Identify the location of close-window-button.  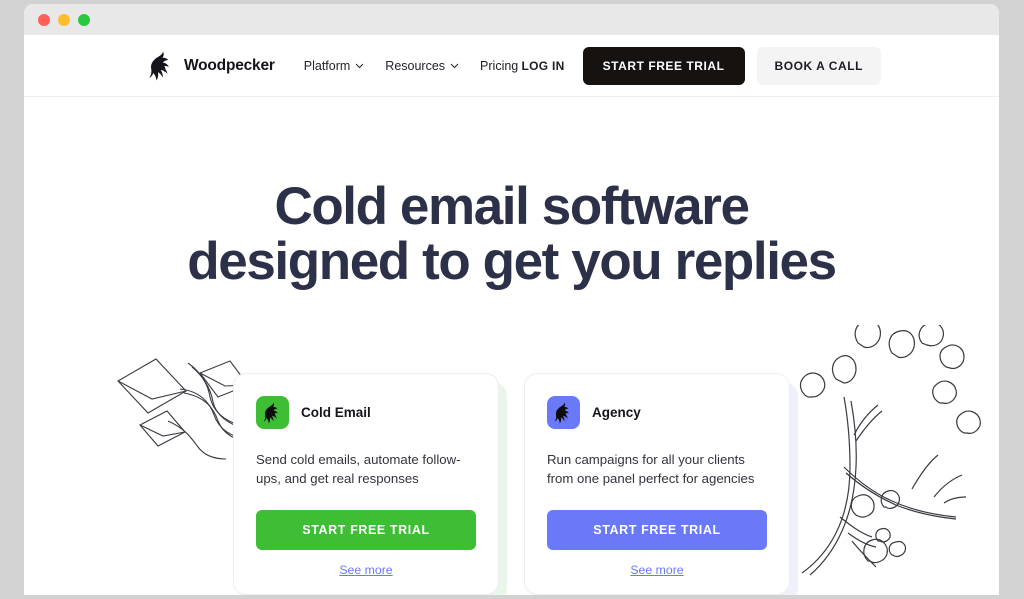
(44, 19).